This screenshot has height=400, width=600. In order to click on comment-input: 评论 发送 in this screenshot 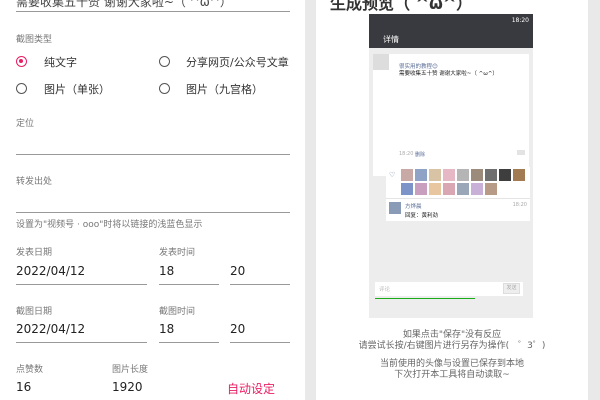, I will do `click(449, 289)`.